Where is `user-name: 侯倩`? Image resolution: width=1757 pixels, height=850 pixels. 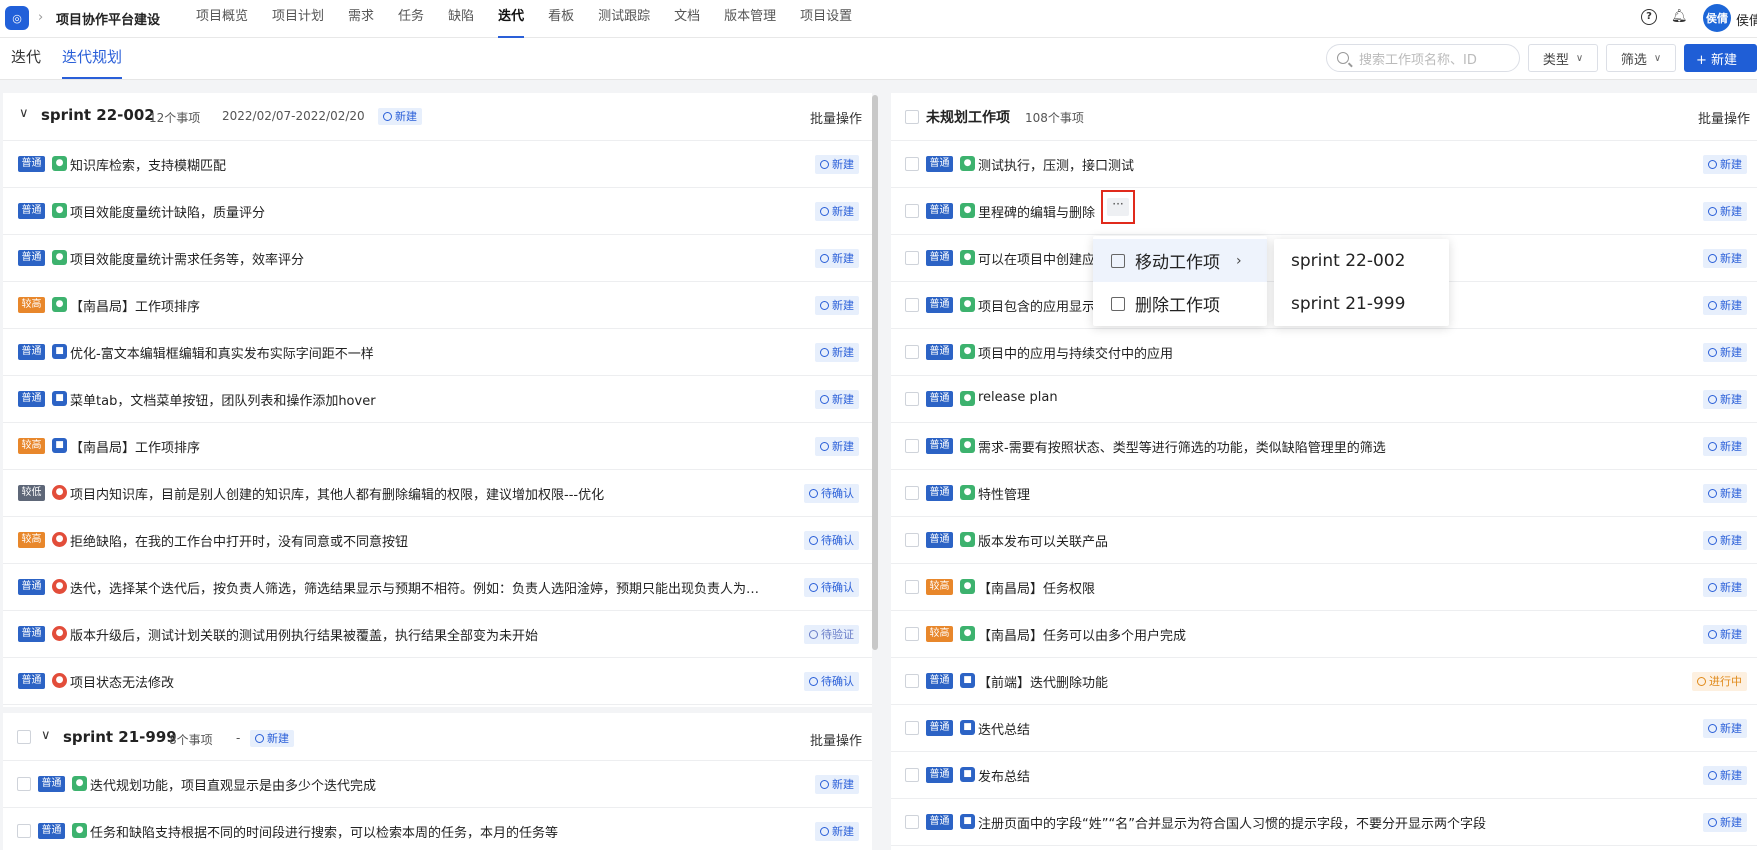
user-name: 侯倩 is located at coordinates (1746, 19).